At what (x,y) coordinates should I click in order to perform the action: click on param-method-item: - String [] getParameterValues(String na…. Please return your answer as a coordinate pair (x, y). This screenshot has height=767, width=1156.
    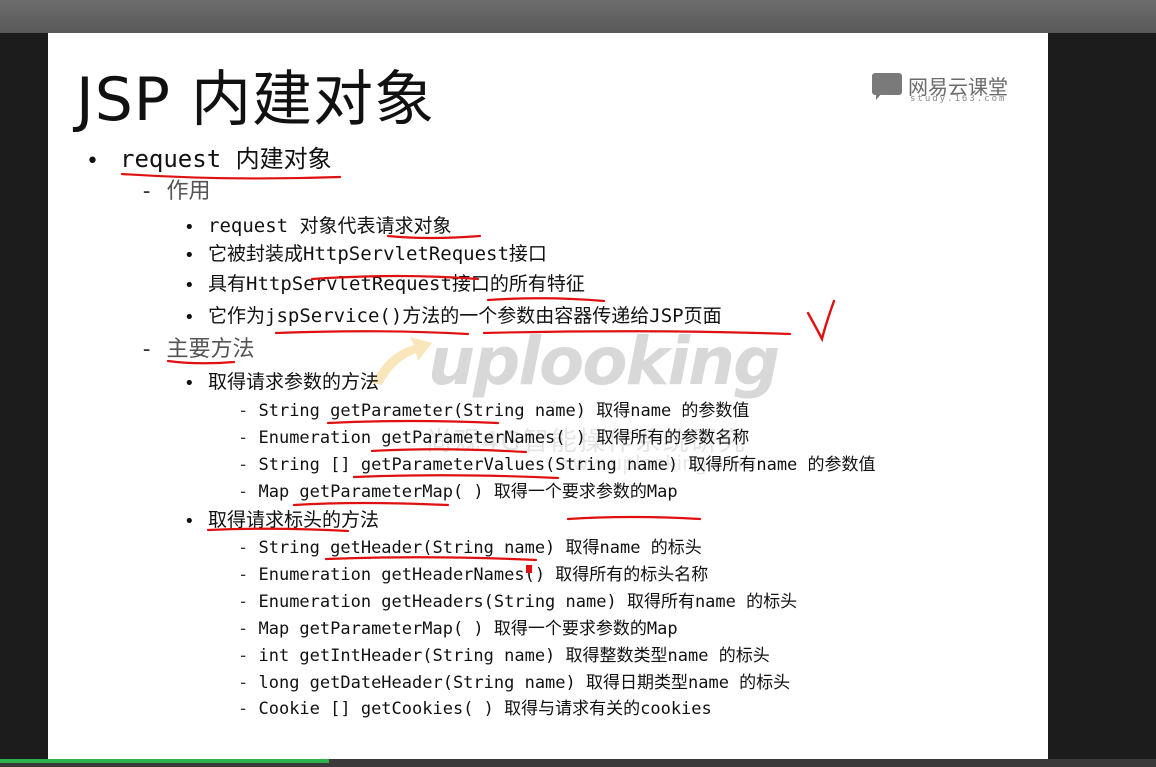
    Looking at the image, I should click on (557, 465).